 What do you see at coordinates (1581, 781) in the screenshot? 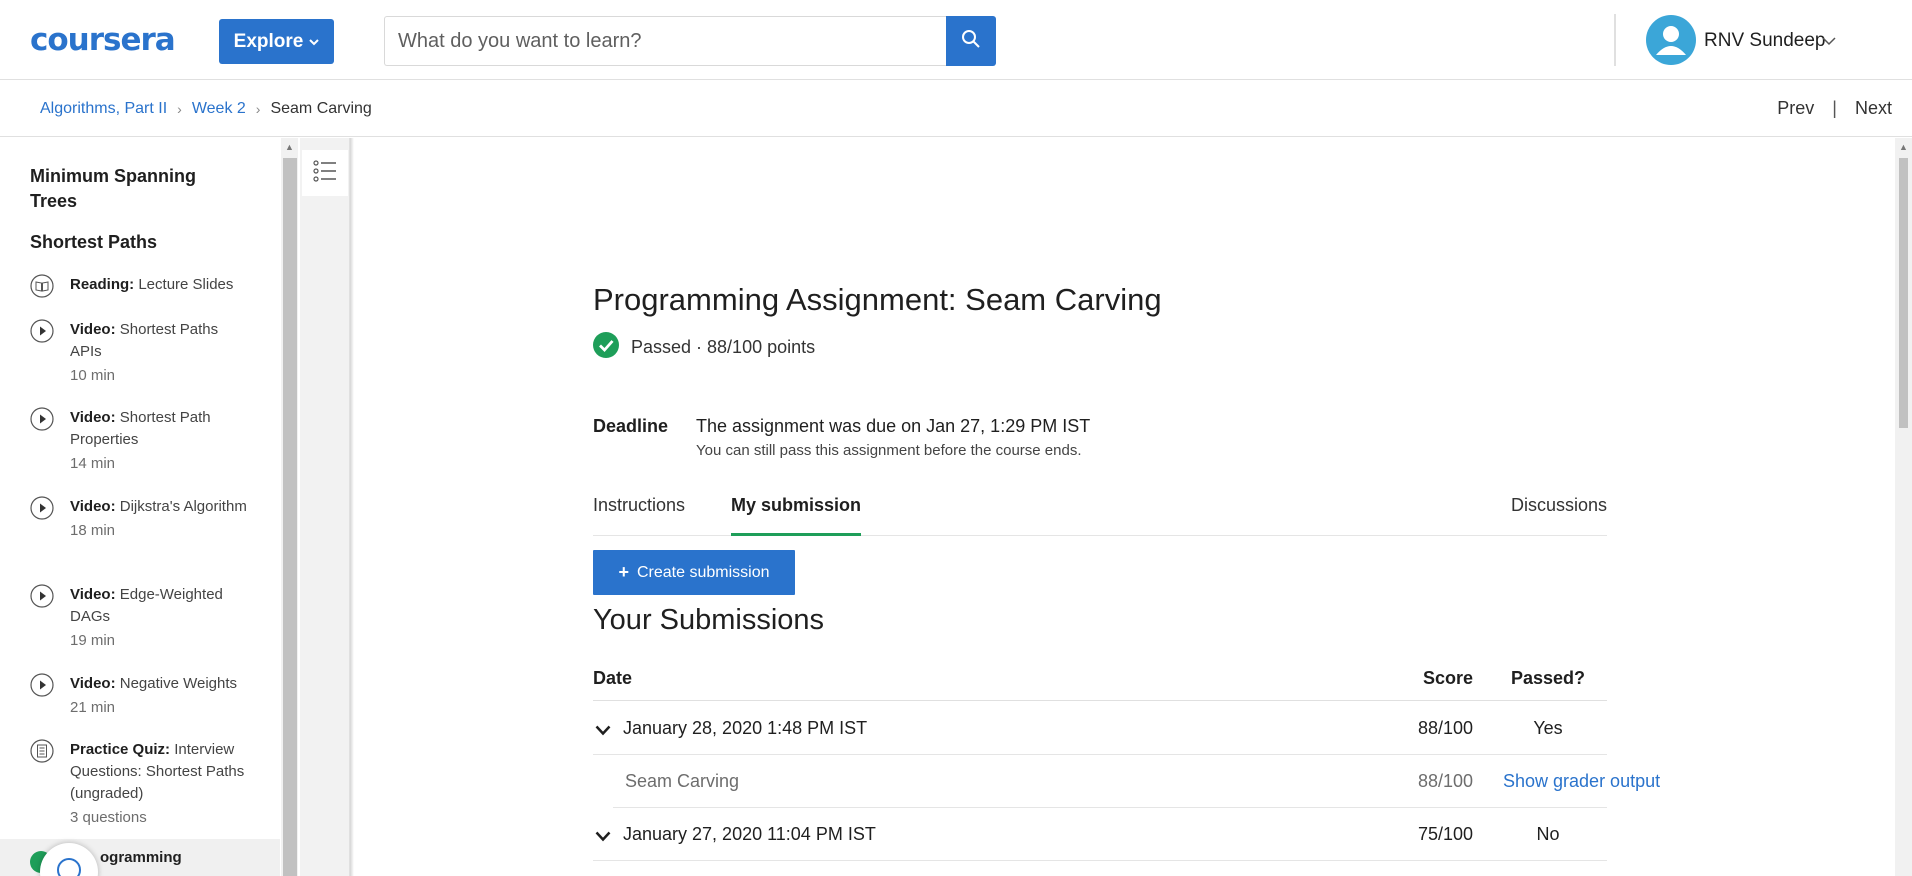
I see `show-grader-output-link: Show grader output` at bounding box center [1581, 781].